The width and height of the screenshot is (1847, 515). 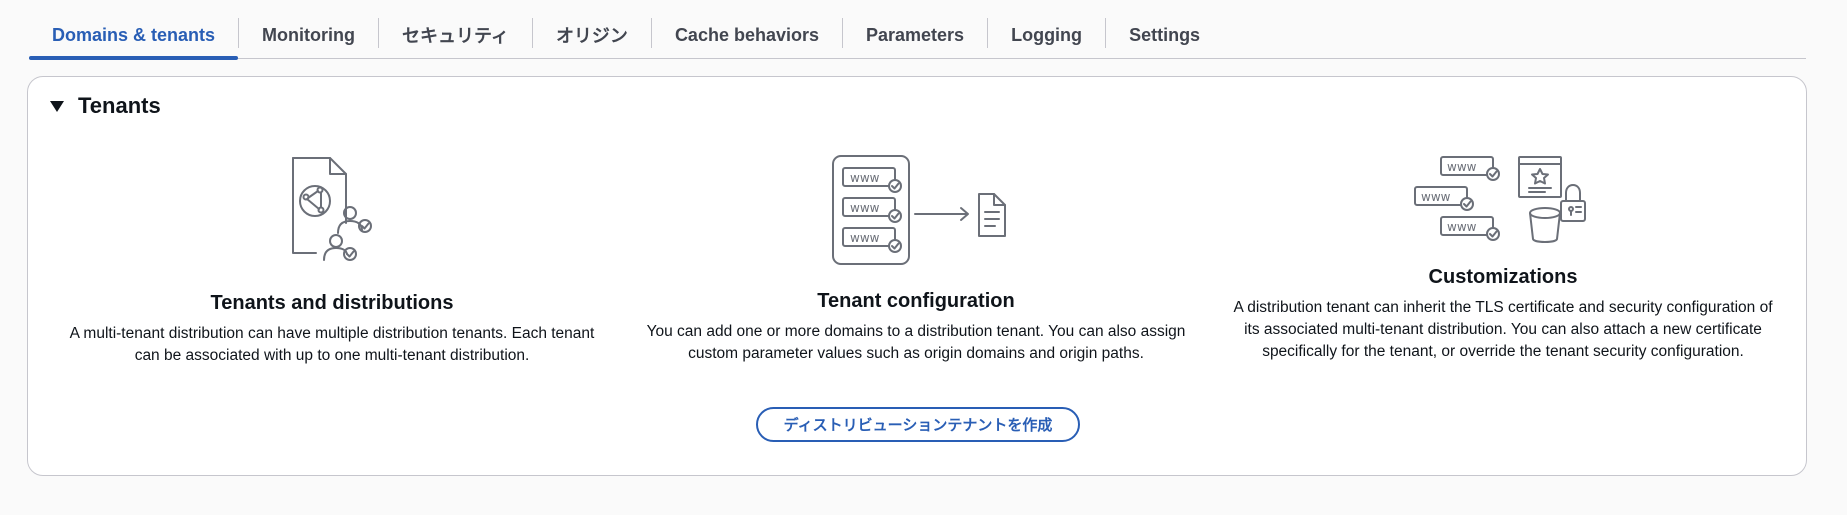 I want to click on document-globe-users-icon, so click(x=340, y=208).